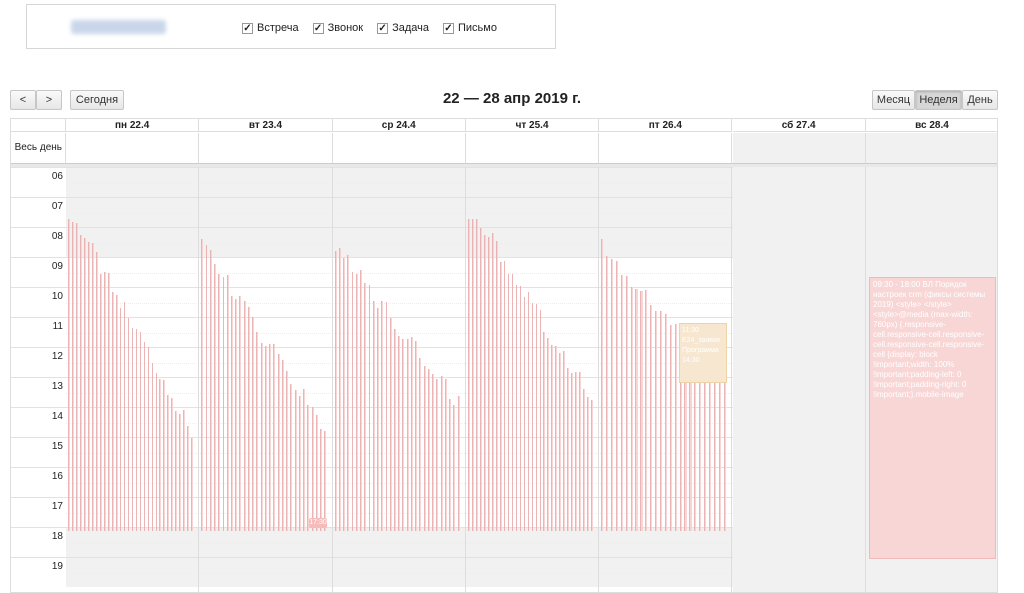  What do you see at coordinates (270, 28) in the screenshot?
I see `filter-meeting: ✓ Встреча` at bounding box center [270, 28].